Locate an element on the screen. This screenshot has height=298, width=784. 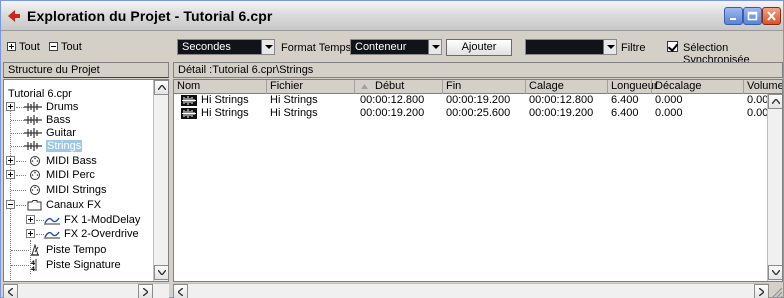
chevron-up-icon is located at coordinates (162, 87).